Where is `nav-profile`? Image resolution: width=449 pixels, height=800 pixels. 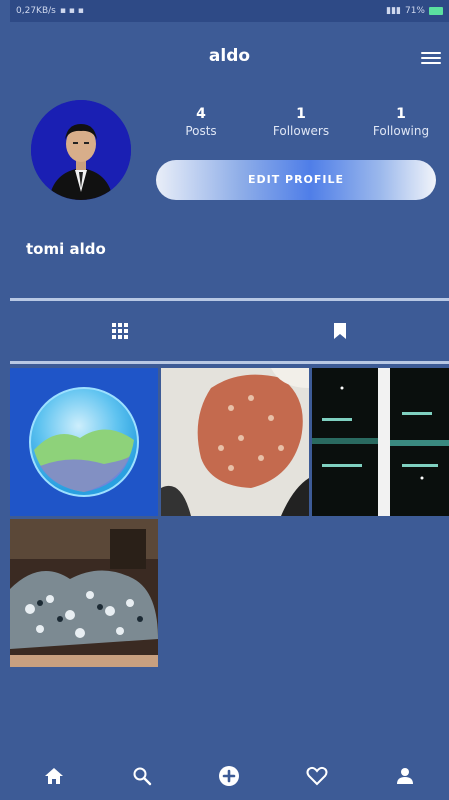 nav-profile is located at coordinates (405, 776).